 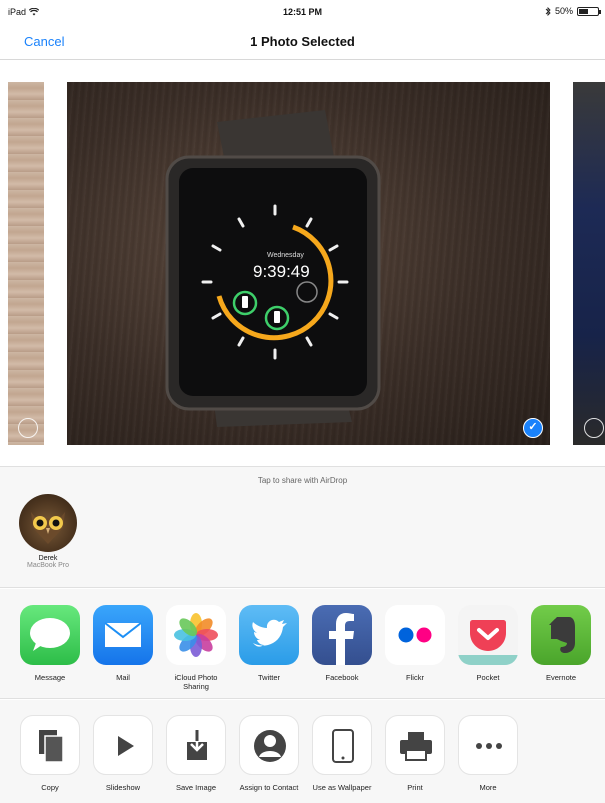 I want to click on flickr-icon, so click(x=415, y=635).